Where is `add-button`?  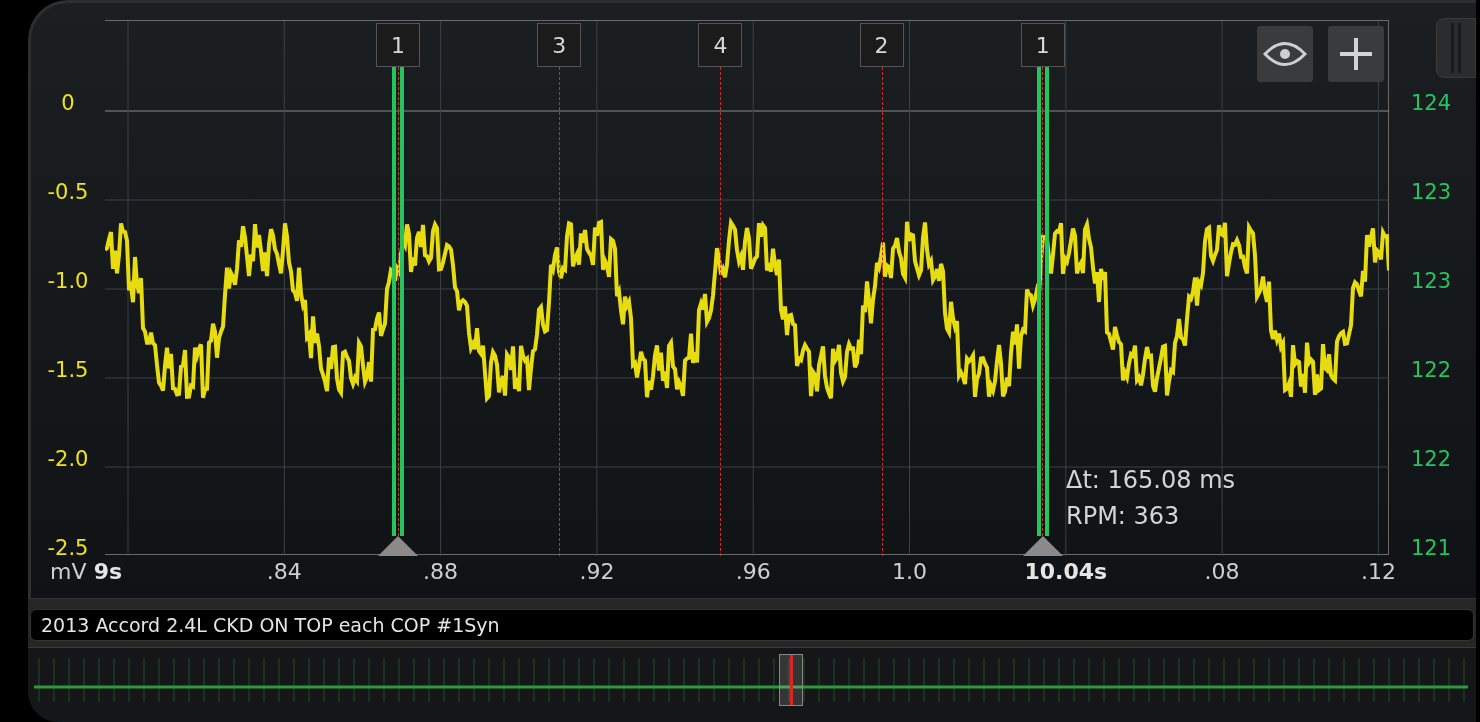
add-button is located at coordinates (1356, 54).